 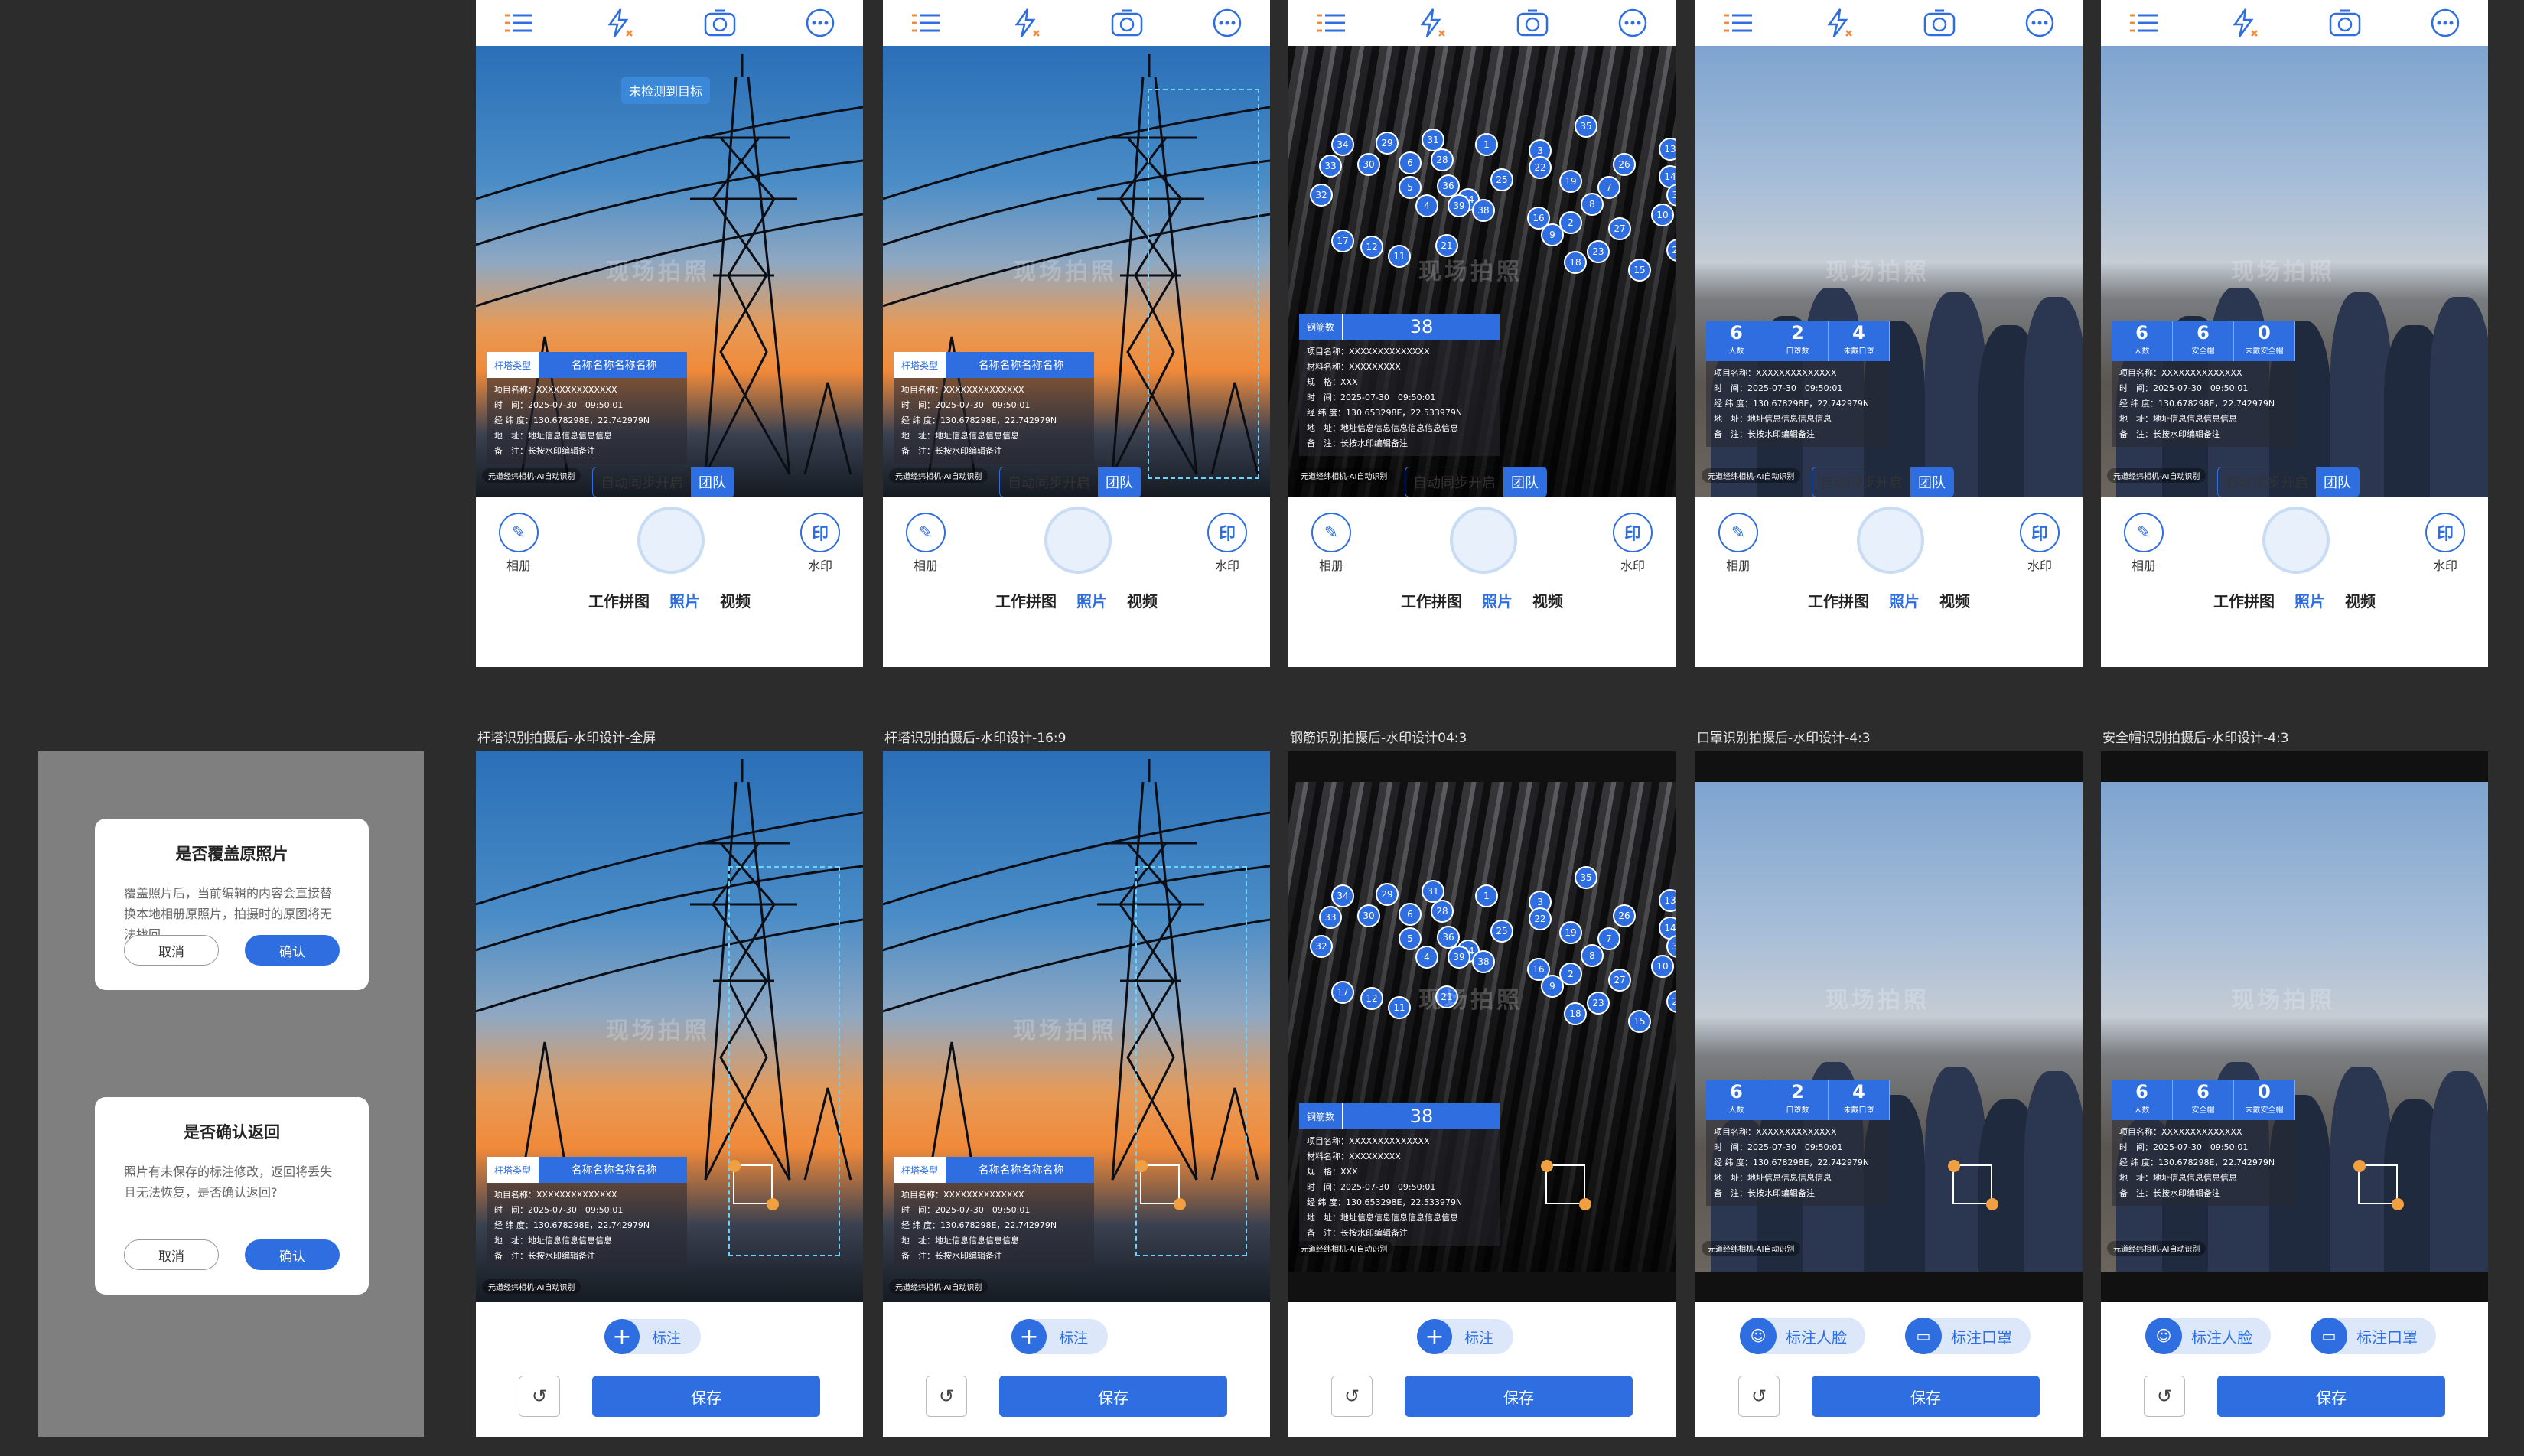 What do you see at coordinates (1330, 166) in the screenshot?
I see `rebar-count-bubble: 33` at bounding box center [1330, 166].